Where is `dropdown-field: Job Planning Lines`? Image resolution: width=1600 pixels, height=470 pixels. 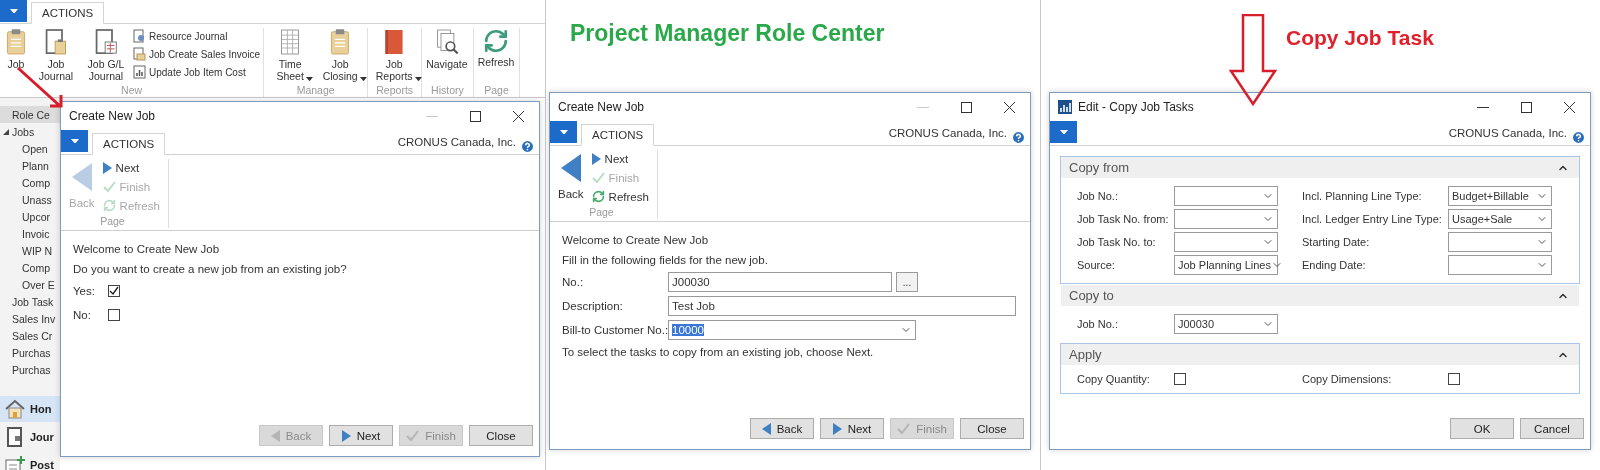 dropdown-field: Job Planning Lines is located at coordinates (1226, 265).